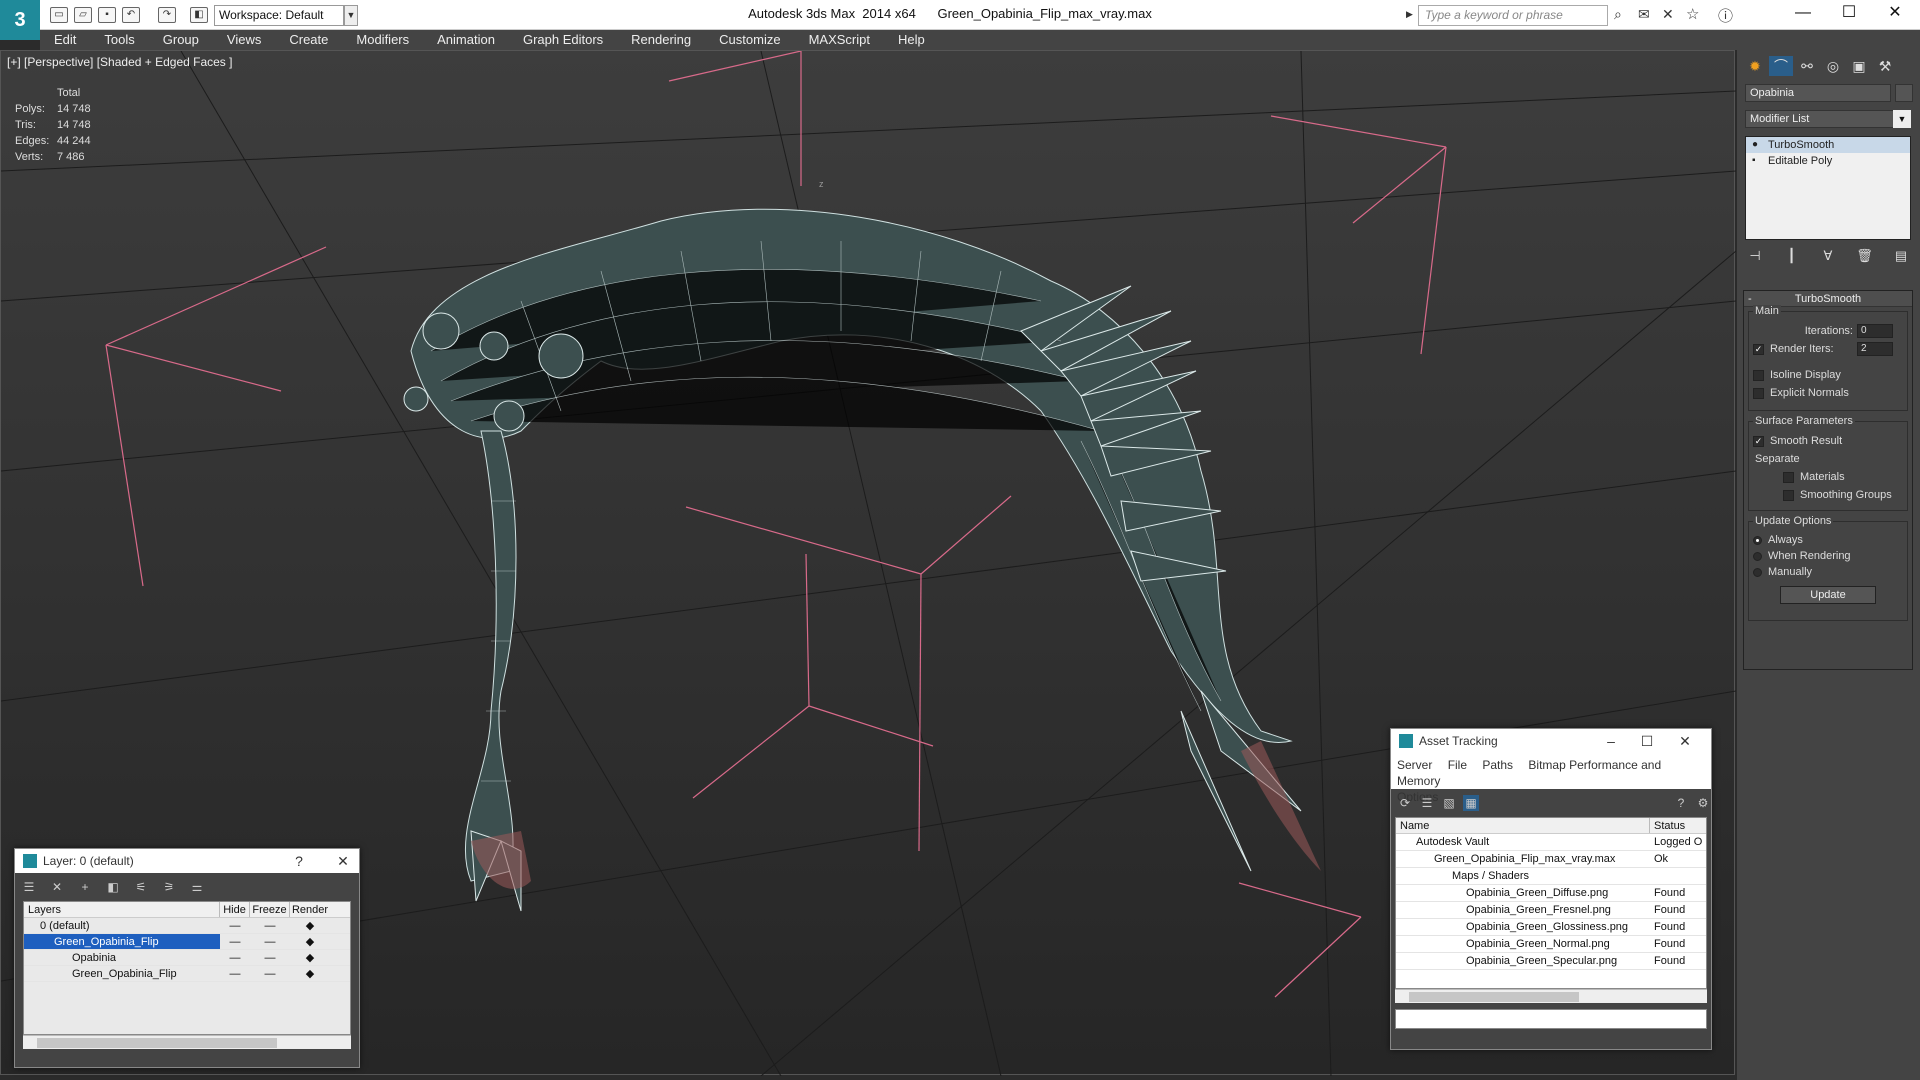 This screenshot has width=1920, height=1080. Describe the element at coordinates (1471, 803) in the screenshot. I see `table-view-icon: ▦` at that location.